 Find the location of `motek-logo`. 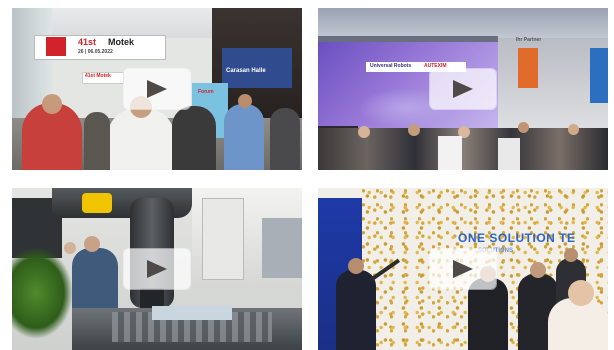

motek-logo is located at coordinates (56, 46).